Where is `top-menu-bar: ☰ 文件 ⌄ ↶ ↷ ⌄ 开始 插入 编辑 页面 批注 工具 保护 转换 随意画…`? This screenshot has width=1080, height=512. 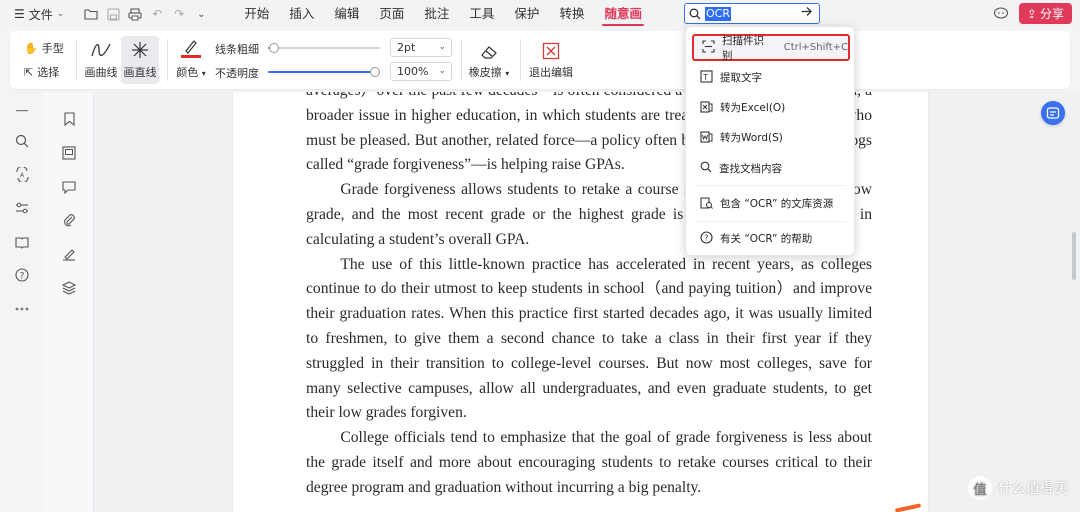 top-menu-bar: ☰ 文件 ⌄ ↶ ↷ ⌄ 开始 插入 编辑 页面 批注 工具 保护 转换 随意画… is located at coordinates (540, 14).